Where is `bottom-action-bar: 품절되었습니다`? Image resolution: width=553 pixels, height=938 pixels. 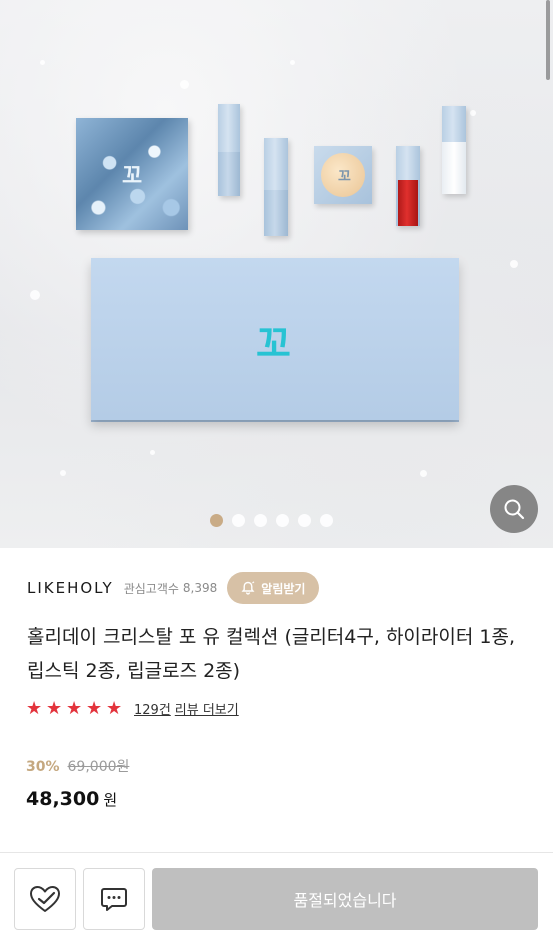 bottom-action-bar: 품절되었습니다 is located at coordinates (276, 895).